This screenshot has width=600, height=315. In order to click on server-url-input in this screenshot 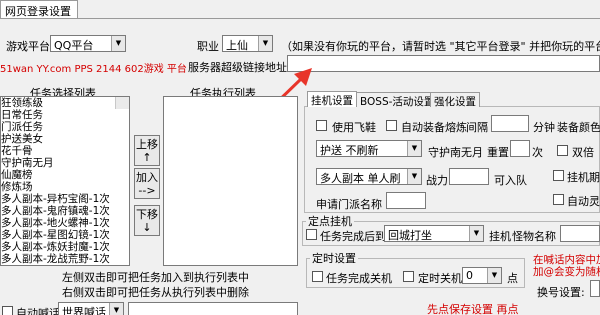, I will do `click(443, 63)`.